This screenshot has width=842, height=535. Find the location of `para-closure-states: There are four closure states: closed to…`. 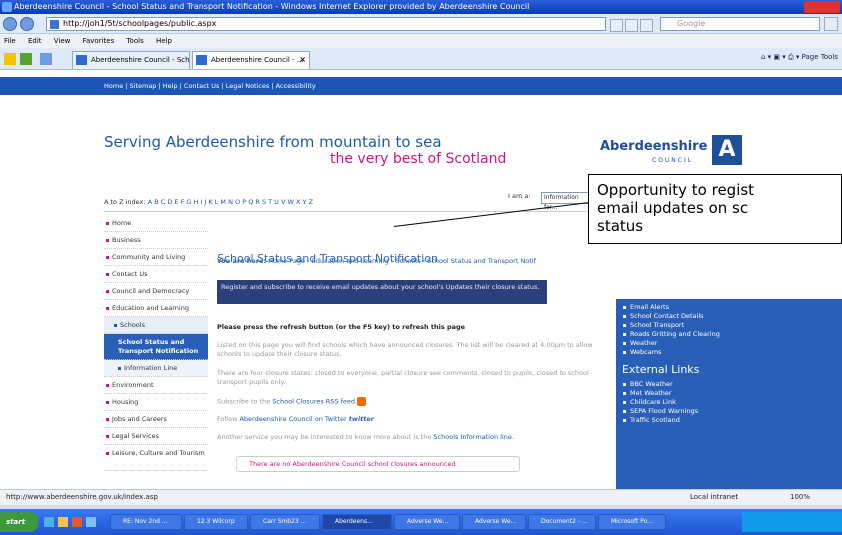

para-closure-states: There are four closure states: closed to… is located at coordinates (403, 377).